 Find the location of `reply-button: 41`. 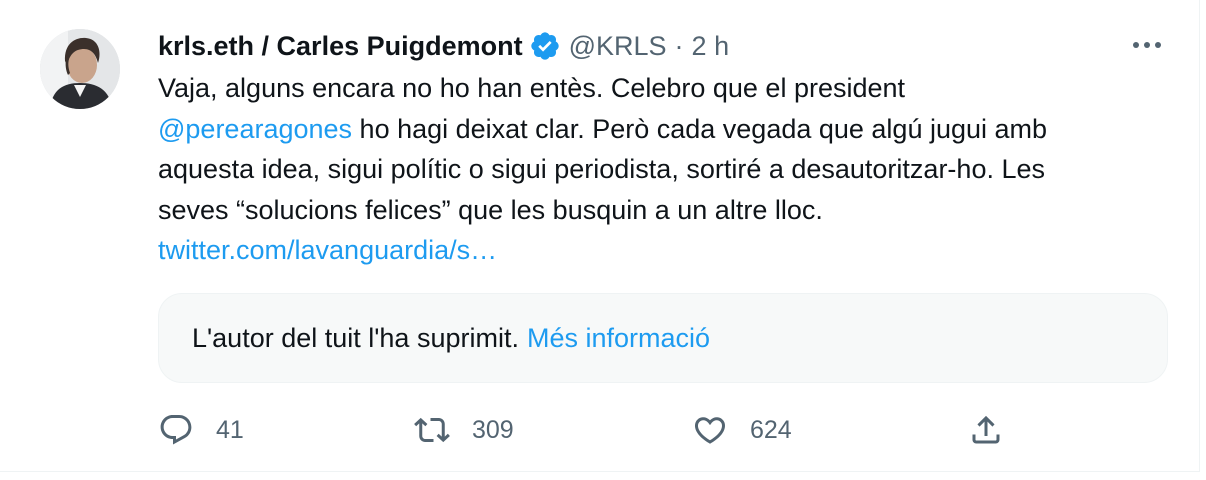

reply-button: 41 is located at coordinates (201, 430).